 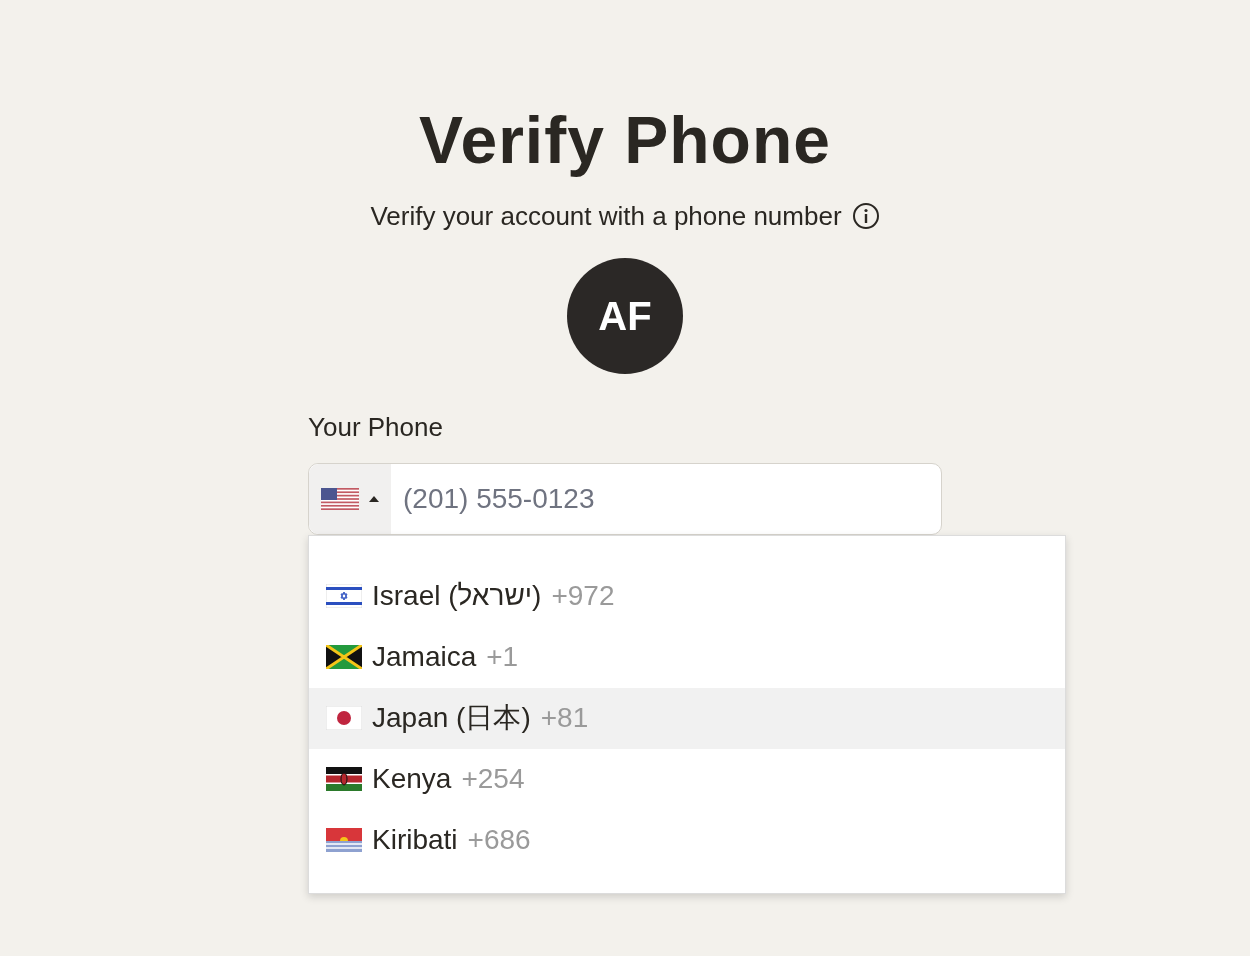 I want to click on phone-input: (201) 555-0123, so click(x=666, y=498).